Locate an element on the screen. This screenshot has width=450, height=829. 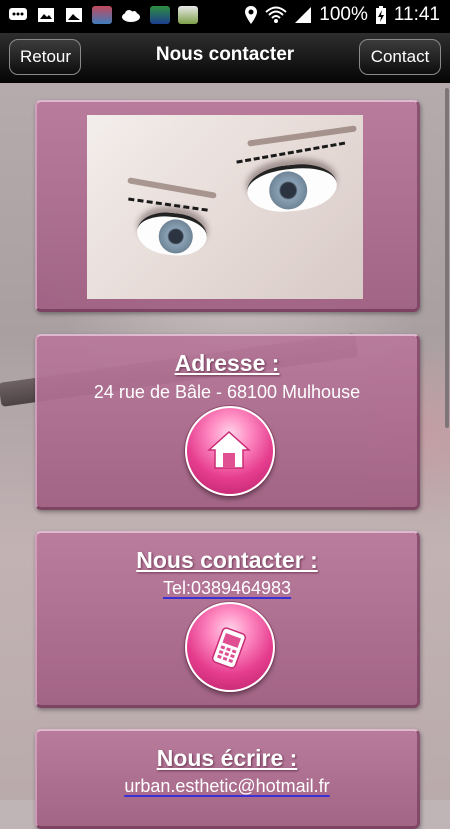
email-card: Nous écrire : urban.esthetic@hotmail.fr is located at coordinates (227, 779).